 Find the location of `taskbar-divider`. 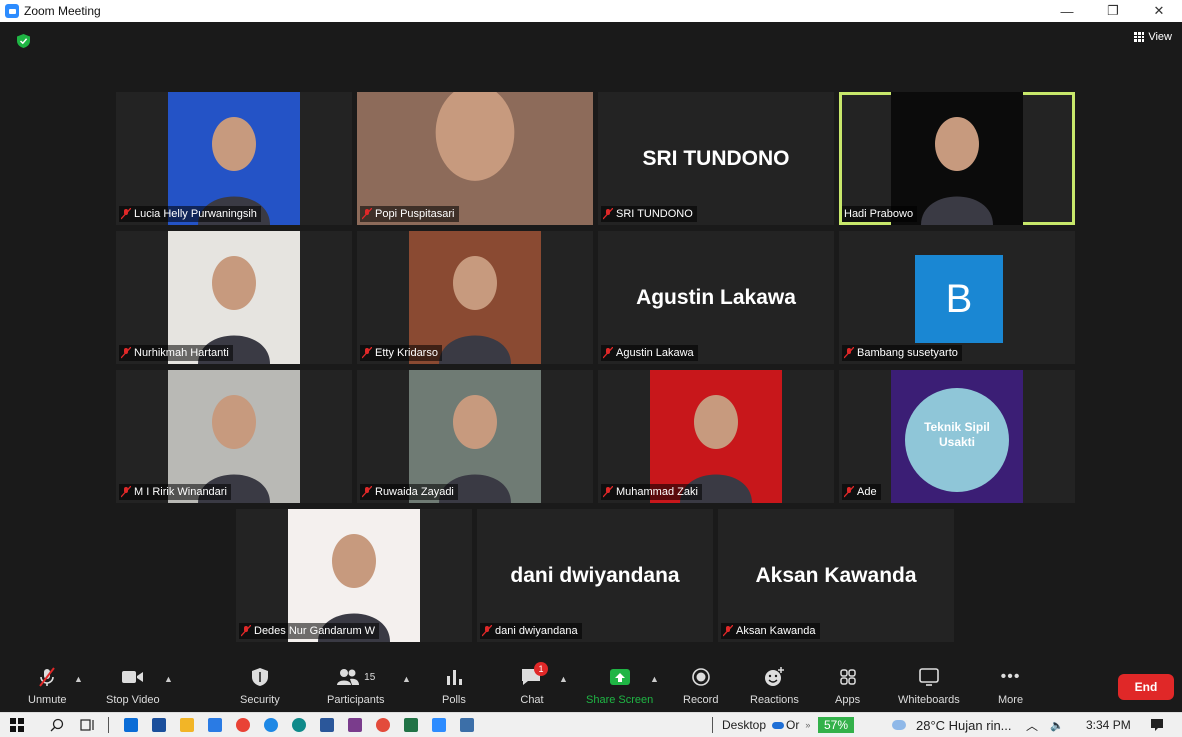

taskbar-divider is located at coordinates (108, 725).